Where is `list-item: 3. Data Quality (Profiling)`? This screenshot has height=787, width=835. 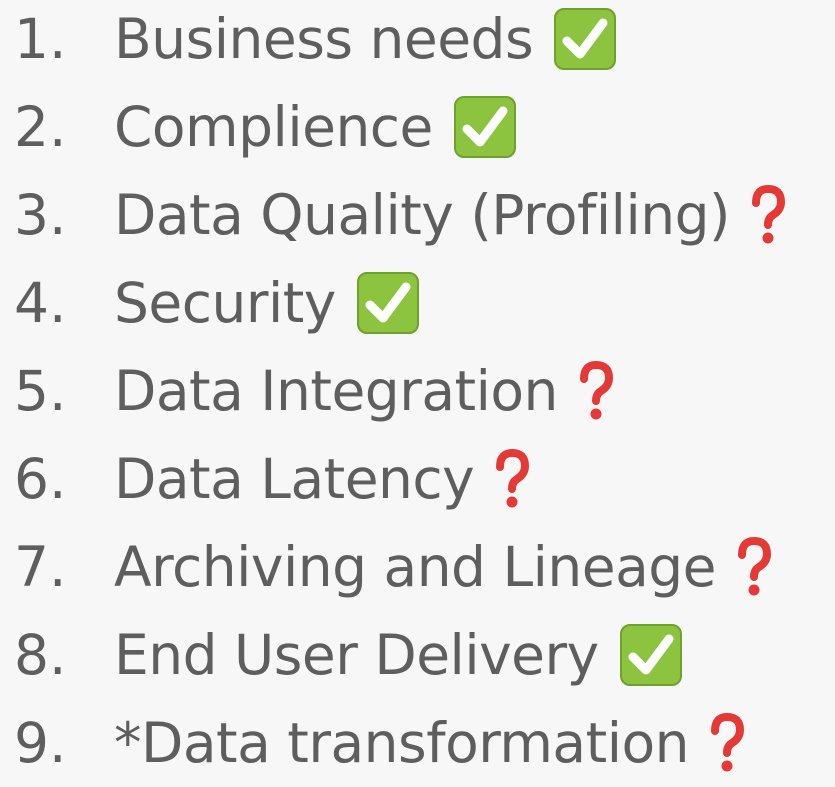 list-item: 3. Data Quality (Profiling) is located at coordinates (424, 215).